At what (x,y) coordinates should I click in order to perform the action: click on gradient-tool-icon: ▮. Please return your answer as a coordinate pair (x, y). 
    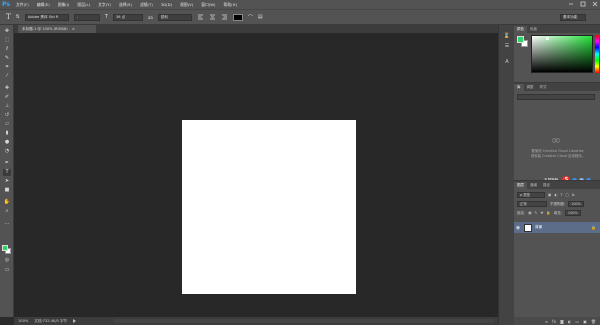
    Looking at the image, I should click on (7, 133).